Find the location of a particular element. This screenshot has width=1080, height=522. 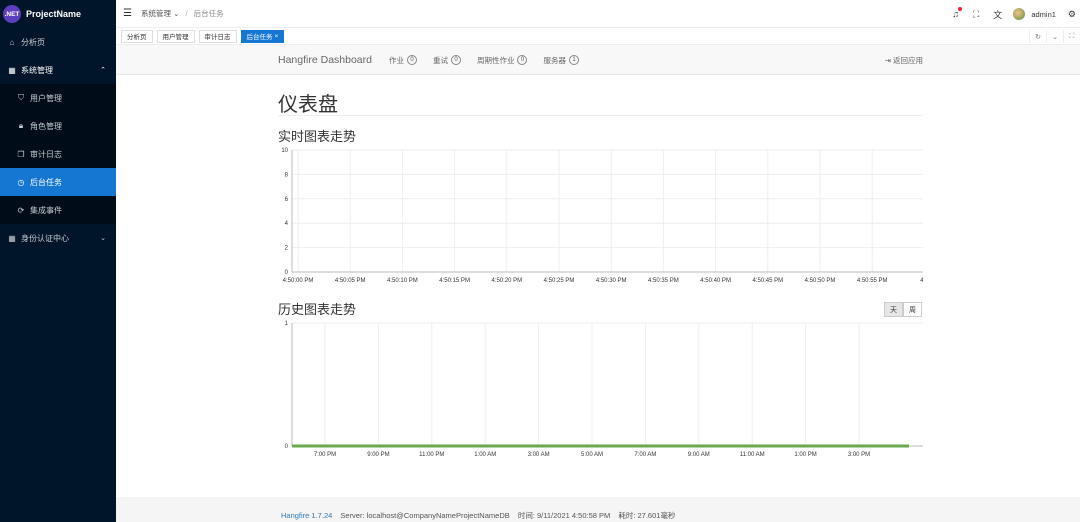

skin-icon: ⛉ is located at coordinates (21, 97).